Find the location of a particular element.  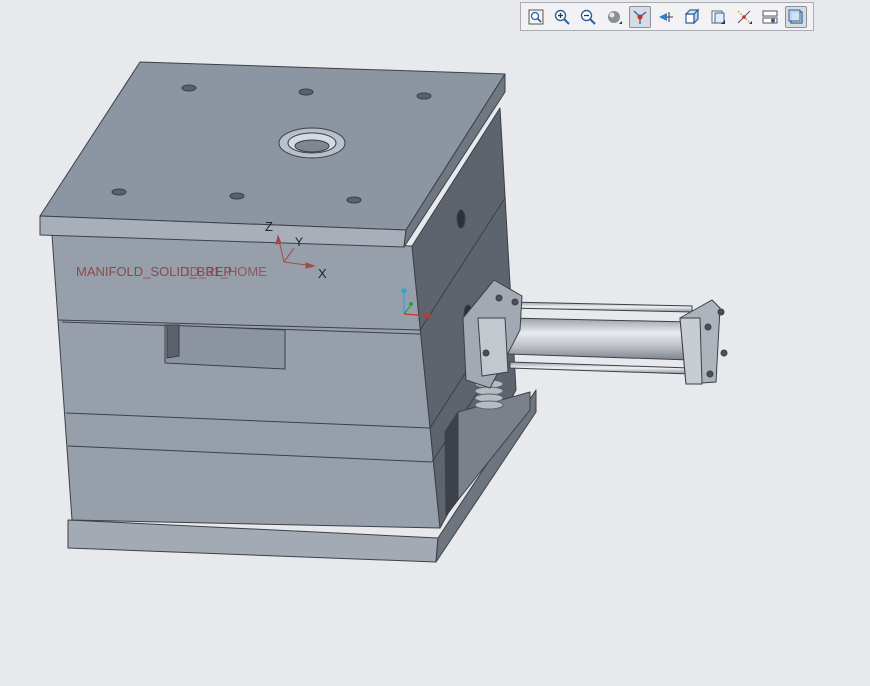

layers-icon is located at coordinates (770, 16).